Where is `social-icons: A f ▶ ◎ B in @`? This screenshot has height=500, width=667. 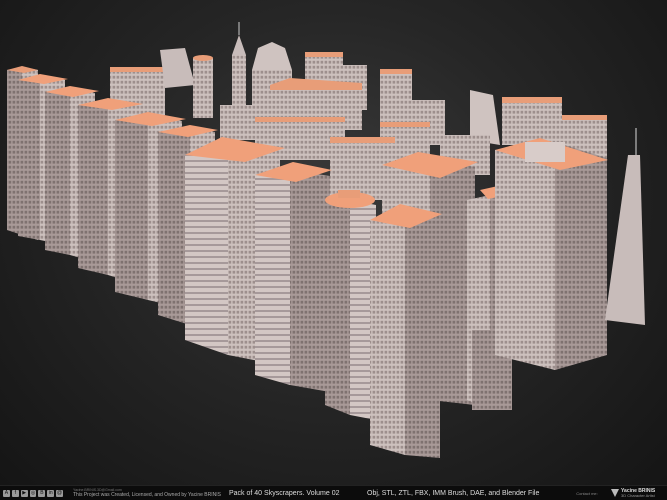
social-icons: A f ▶ ◎ B in @ is located at coordinates (33, 493).